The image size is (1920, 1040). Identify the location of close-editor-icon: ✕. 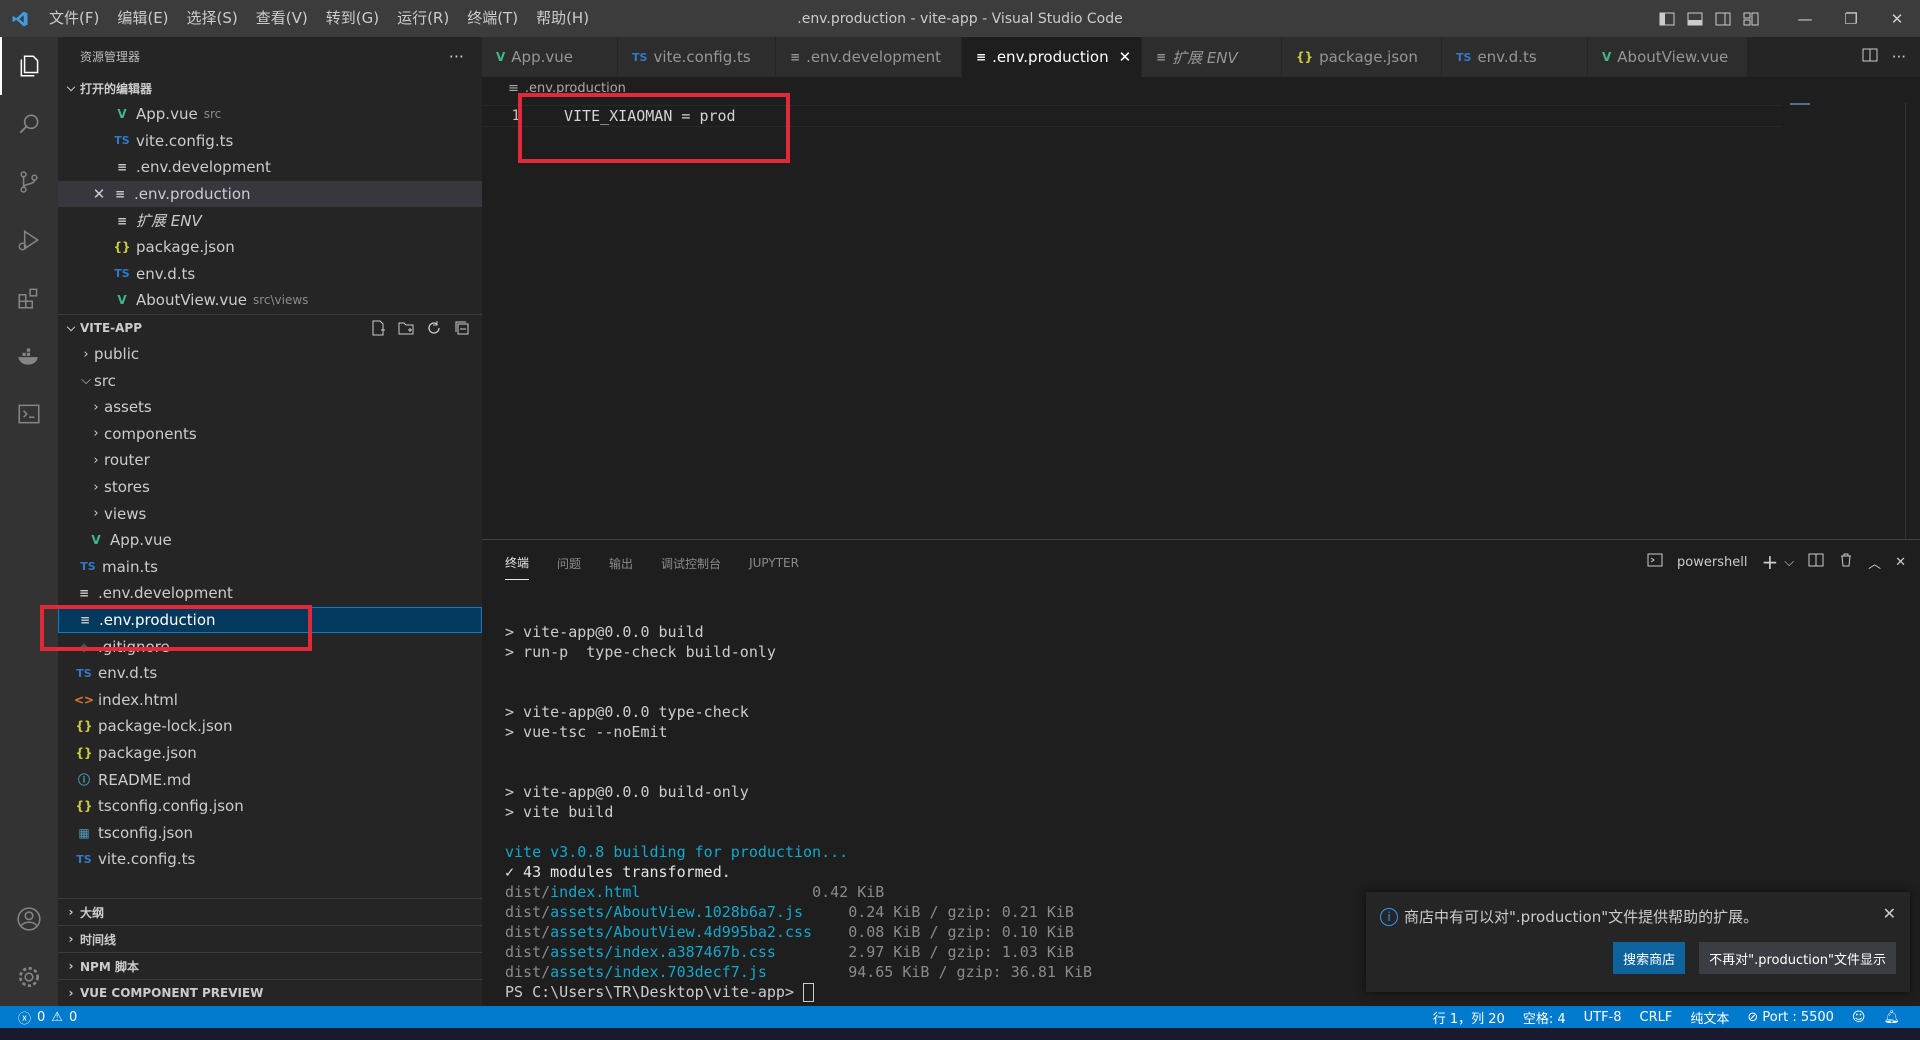
(99, 194).